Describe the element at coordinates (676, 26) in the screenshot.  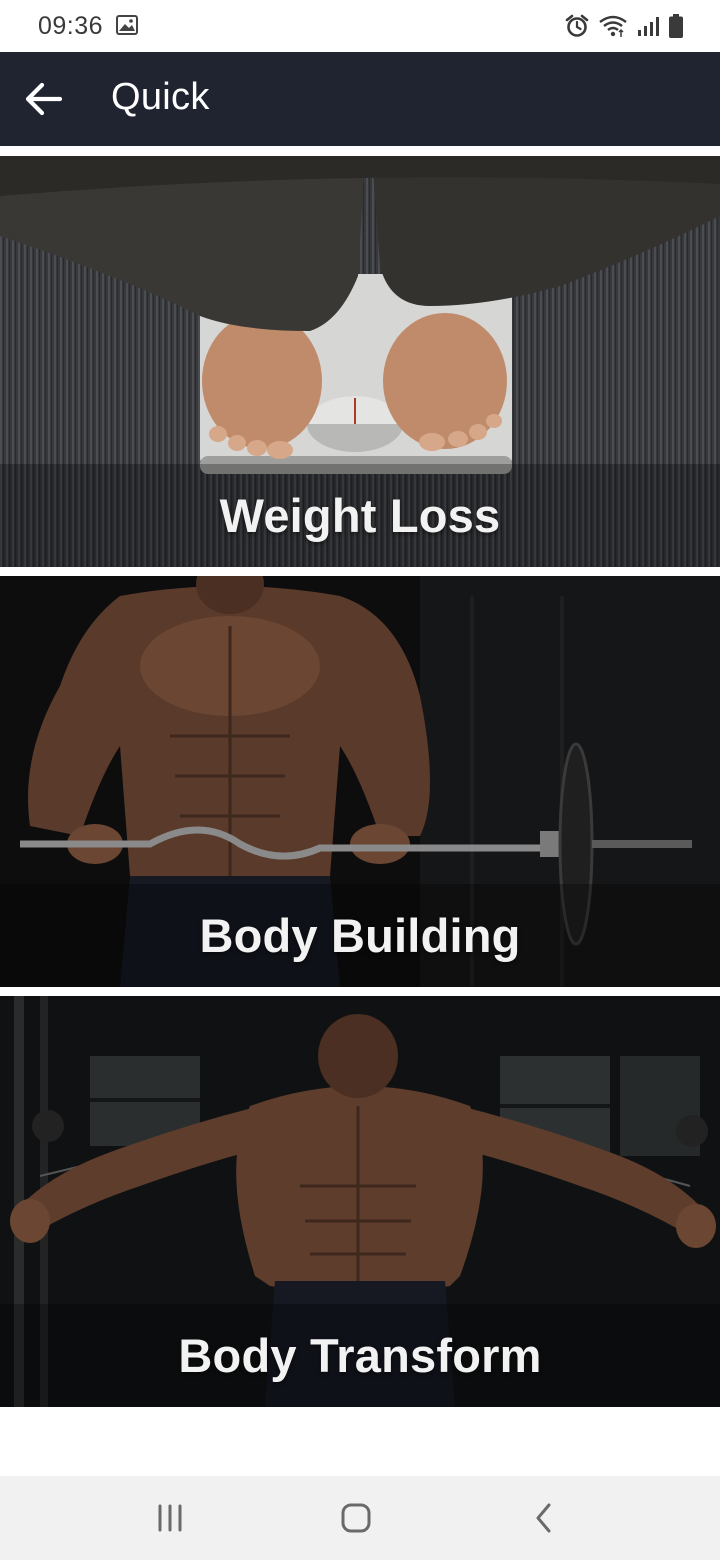
I see `battery-icon` at that location.